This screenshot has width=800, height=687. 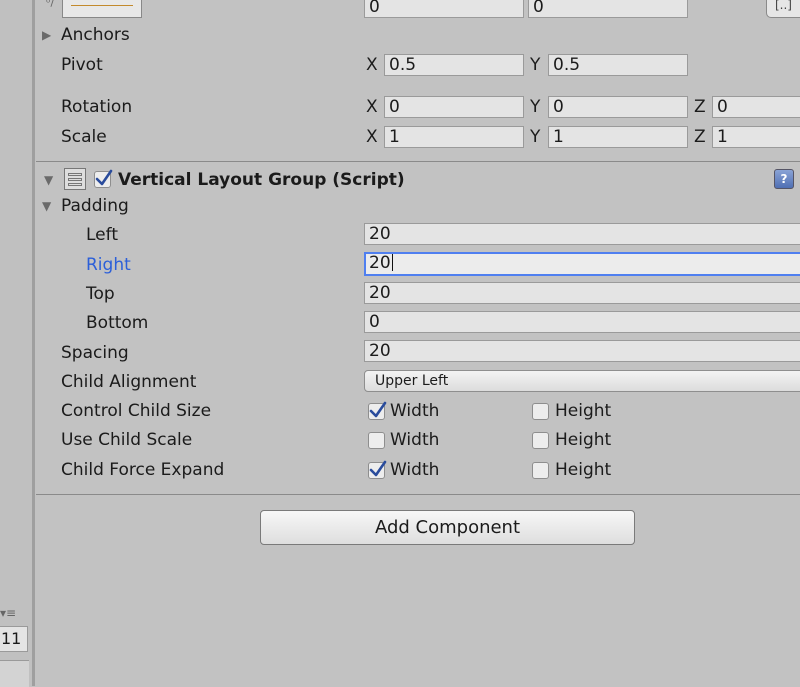 I want to click on left-panel-scroll, so click(x=14, y=673).